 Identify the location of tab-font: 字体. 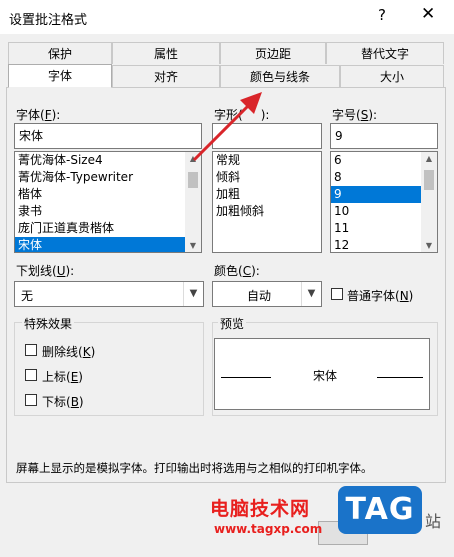
(60, 76).